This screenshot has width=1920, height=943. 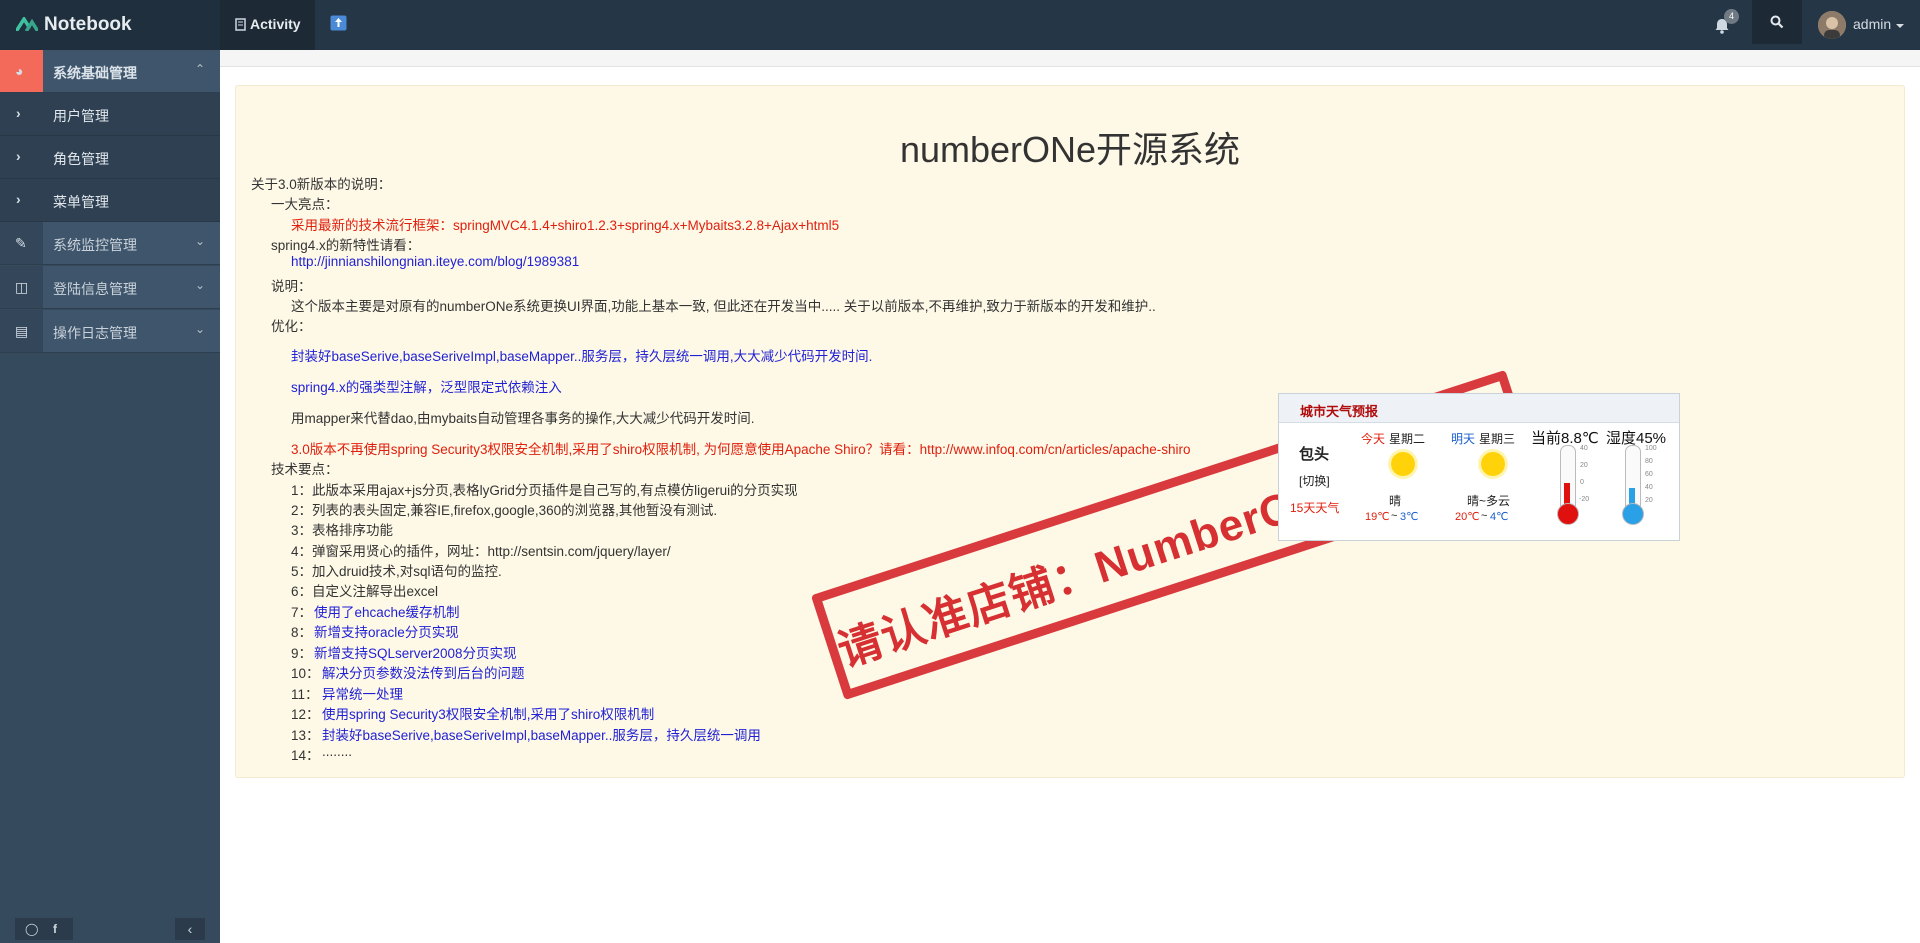 What do you see at coordinates (305, 735) in the screenshot?
I see `list-number: 13：` at bounding box center [305, 735].